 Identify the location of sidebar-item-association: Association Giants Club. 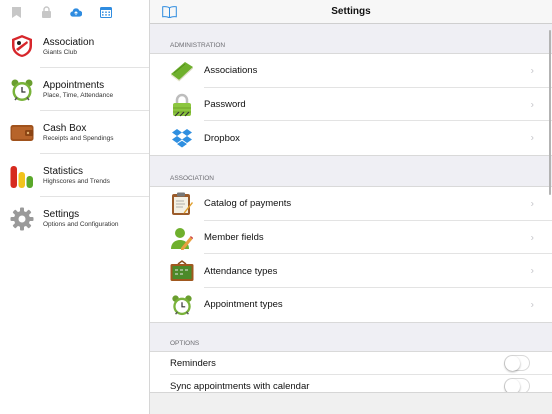
(74, 46).